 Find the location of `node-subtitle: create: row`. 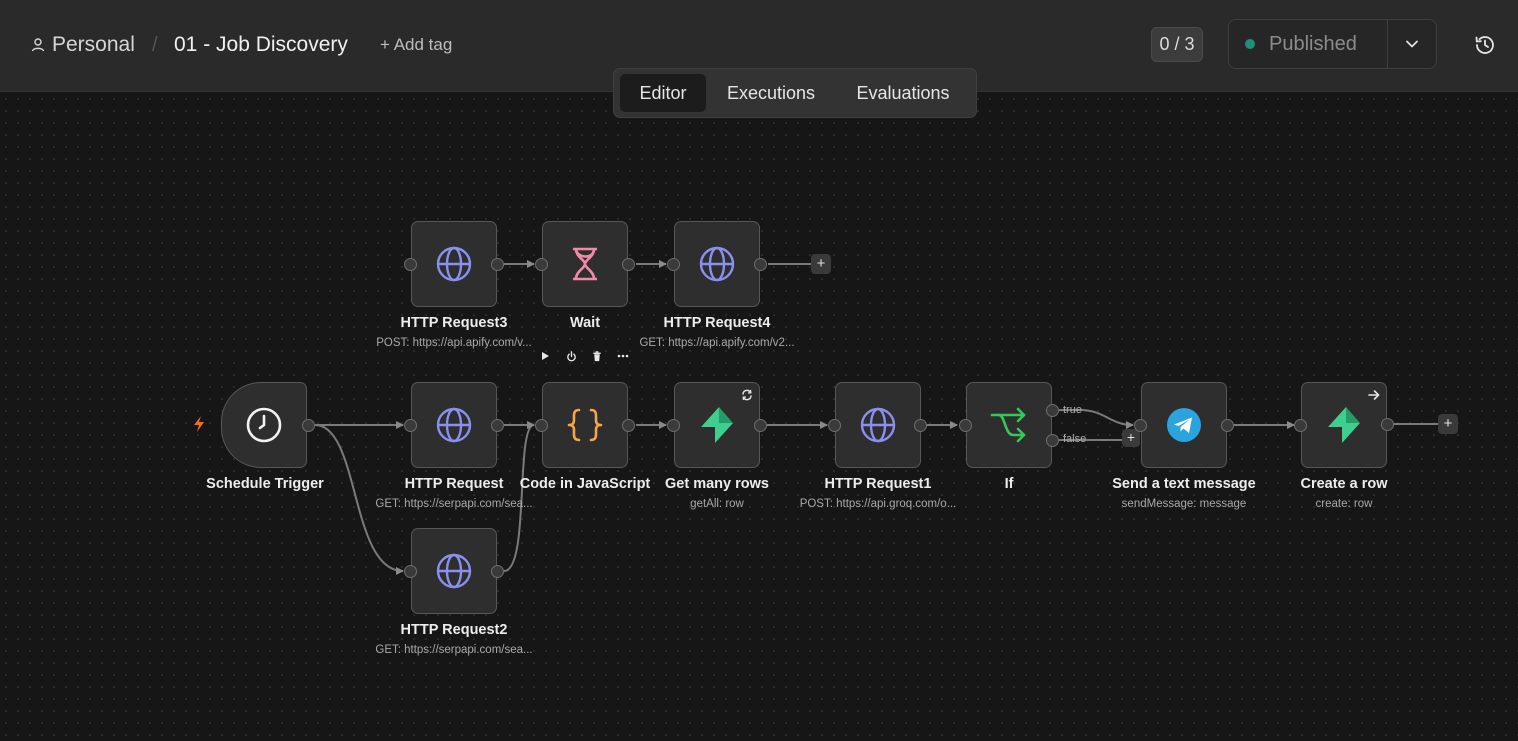

node-subtitle: create: row is located at coordinates (1344, 504).